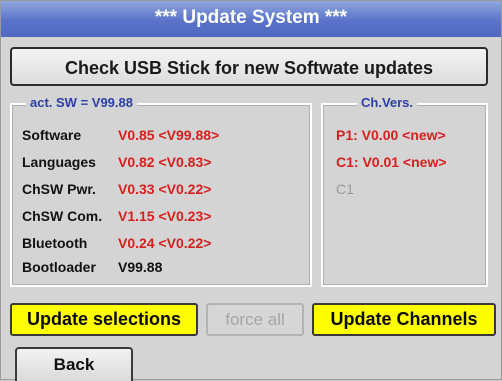 The width and height of the screenshot is (502, 381). What do you see at coordinates (52, 135) in the screenshot?
I see `software-label: Software` at bounding box center [52, 135].